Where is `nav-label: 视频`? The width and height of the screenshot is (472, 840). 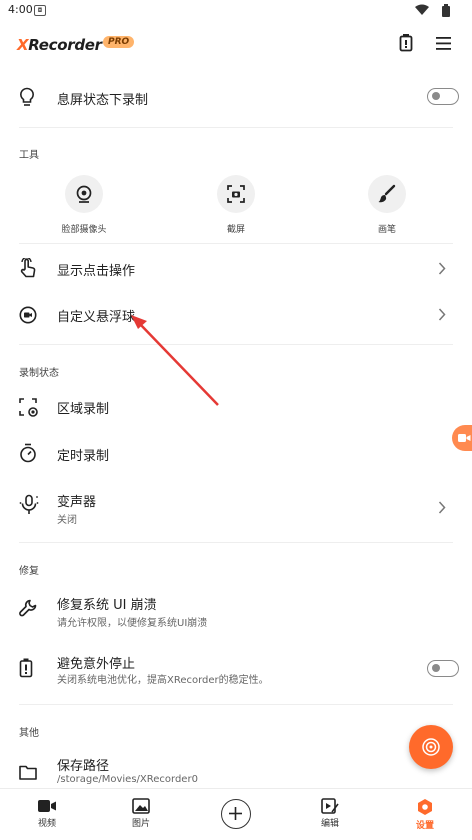 nav-label: 视频 is located at coordinates (46, 824).